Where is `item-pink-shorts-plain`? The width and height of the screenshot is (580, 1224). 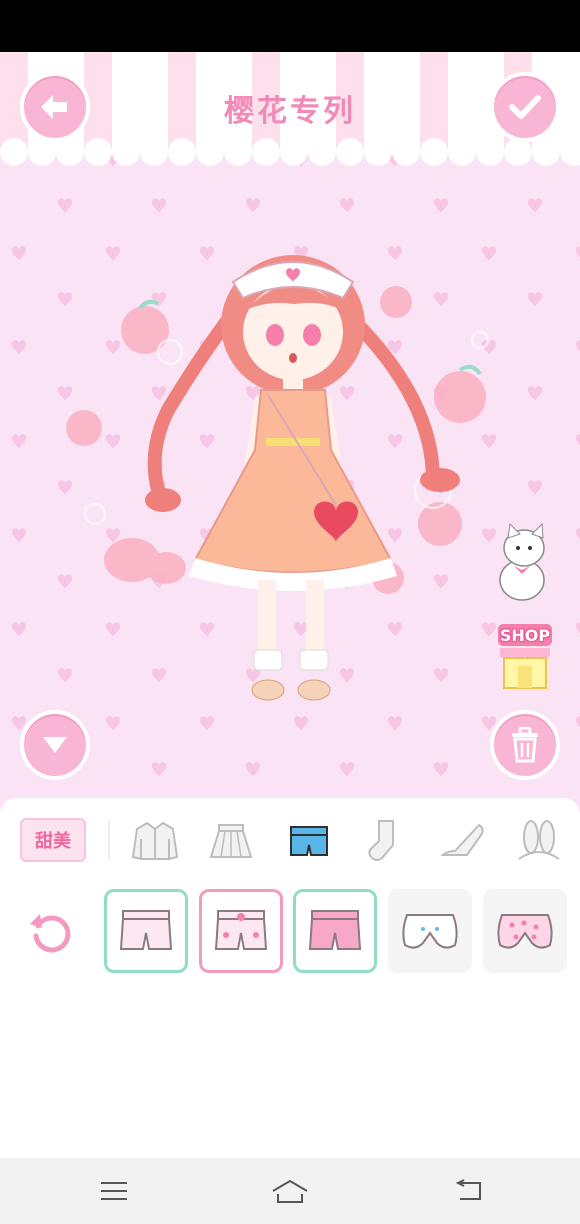 item-pink-shorts-plain is located at coordinates (146, 931).